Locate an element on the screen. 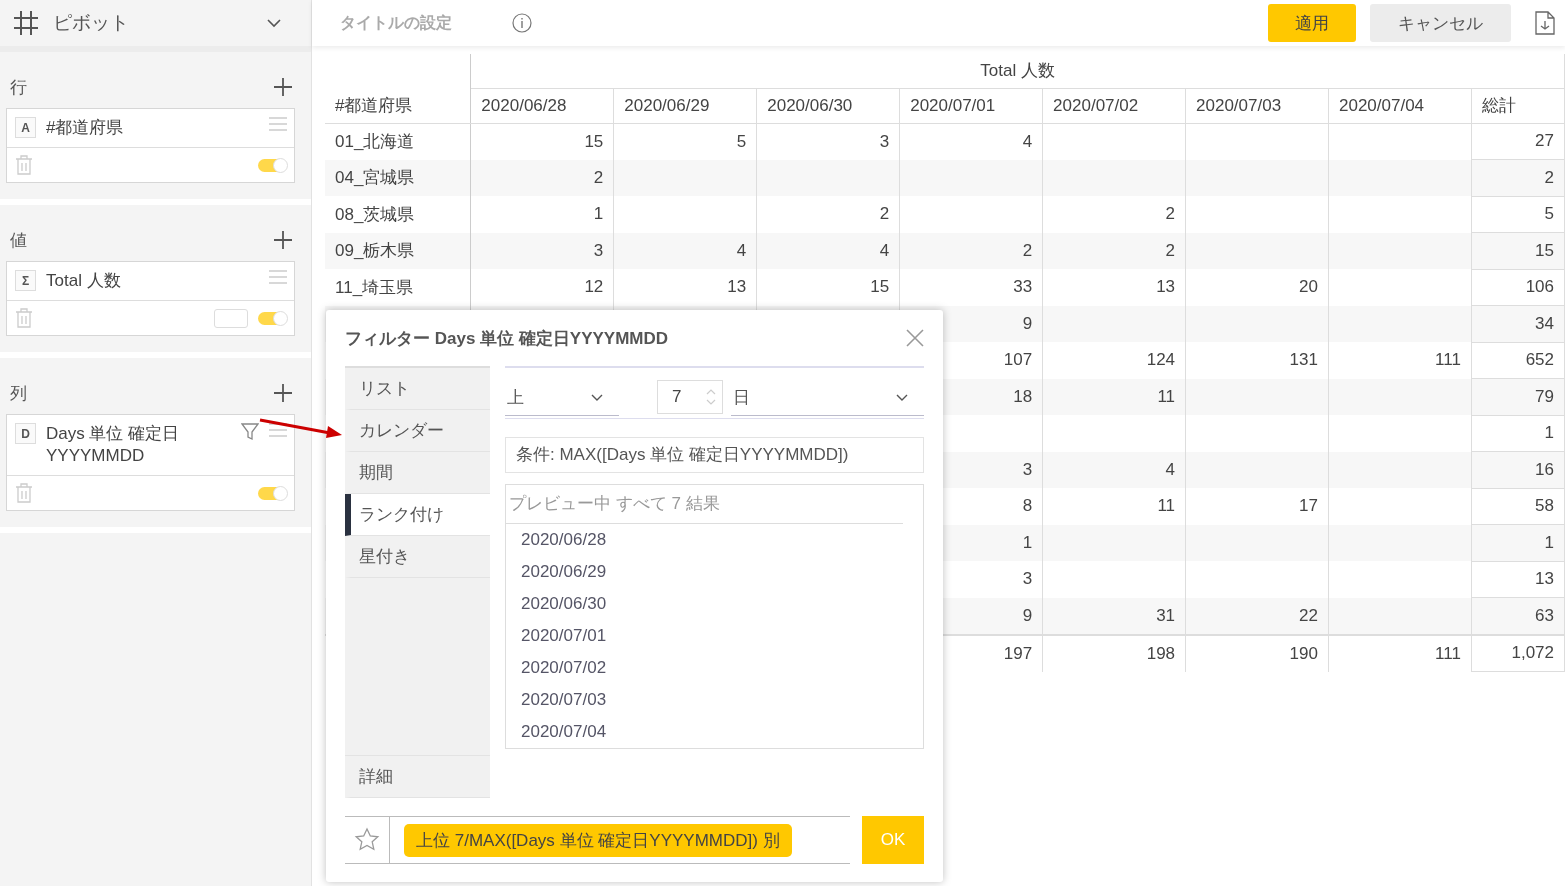 The height and width of the screenshot is (886, 1565). table-cell: 652 is located at coordinates (1539, 360).